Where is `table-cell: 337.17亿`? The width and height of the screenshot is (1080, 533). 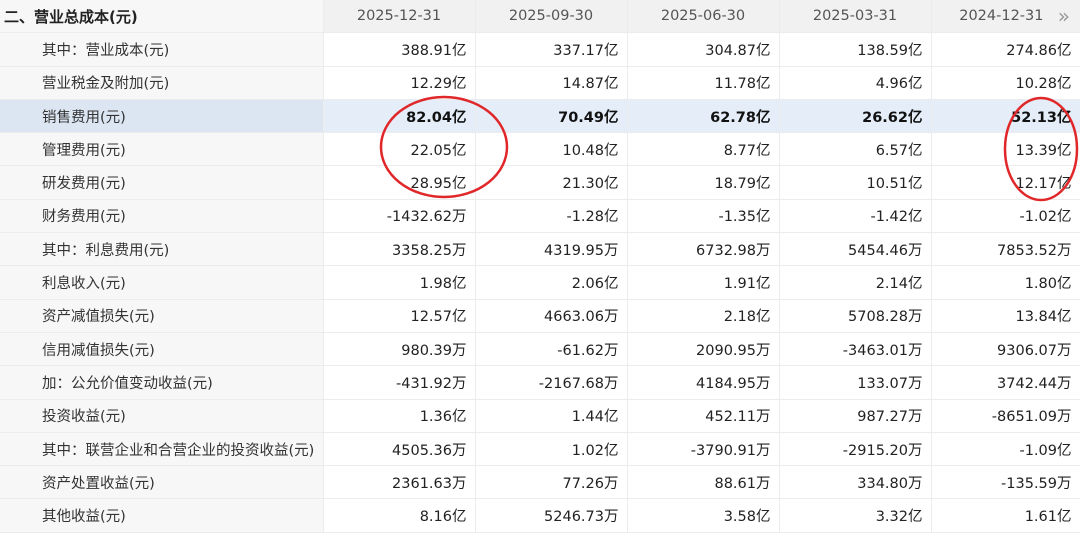
table-cell: 337.17亿 is located at coordinates (551, 49).